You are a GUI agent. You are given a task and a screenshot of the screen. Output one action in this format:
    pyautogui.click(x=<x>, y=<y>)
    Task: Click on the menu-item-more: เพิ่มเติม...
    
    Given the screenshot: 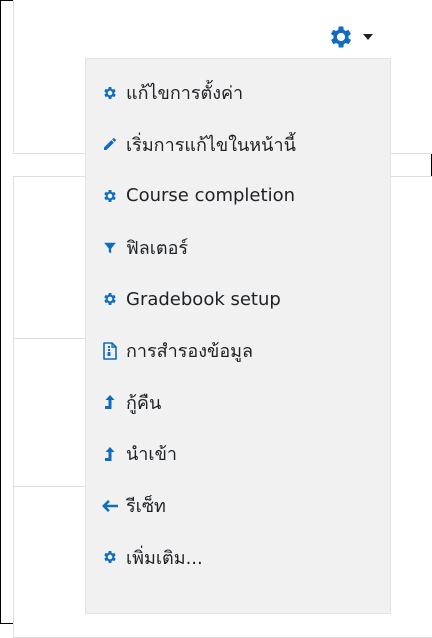 What is the action you would take?
    pyautogui.click(x=238, y=557)
    